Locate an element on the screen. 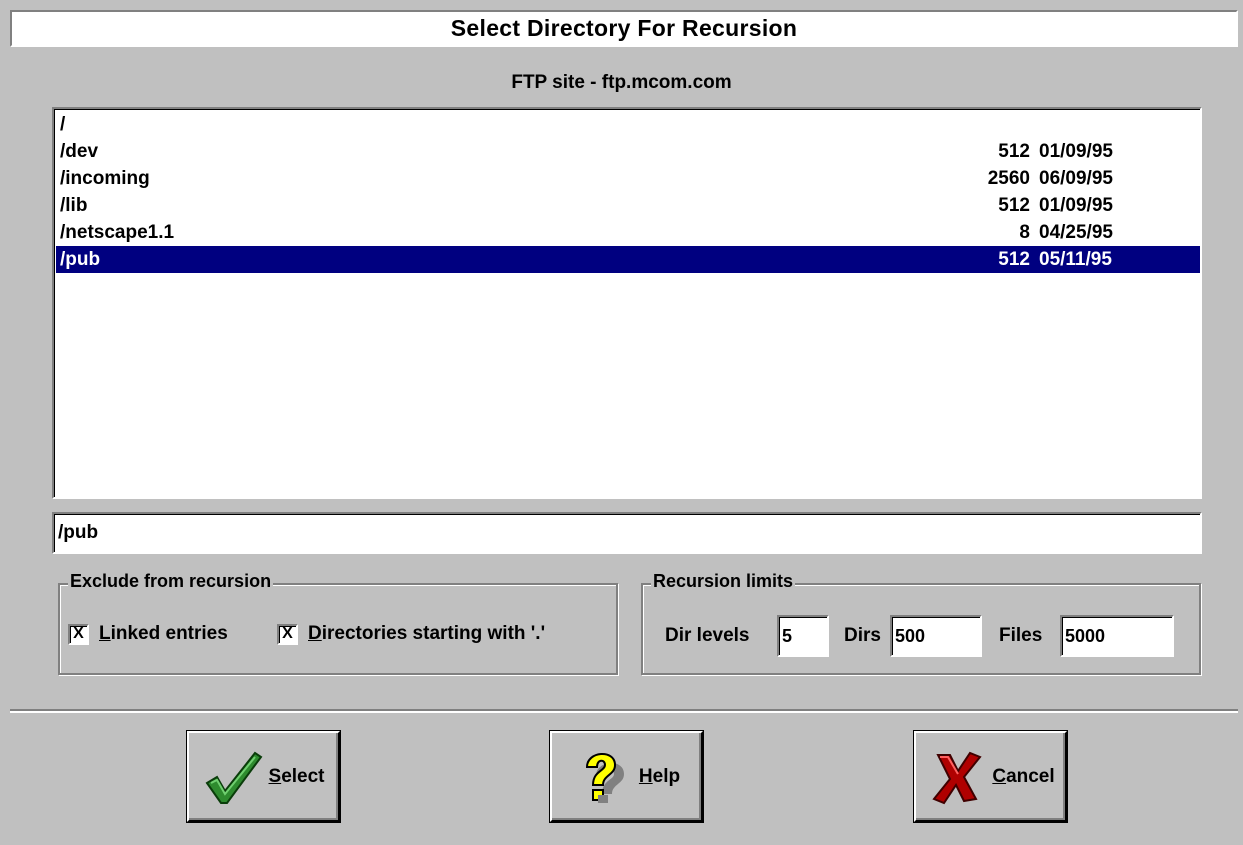 Image resolution: width=1243 pixels, height=845 pixels. dir-name: /netscape1.1 is located at coordinates (117, 232).